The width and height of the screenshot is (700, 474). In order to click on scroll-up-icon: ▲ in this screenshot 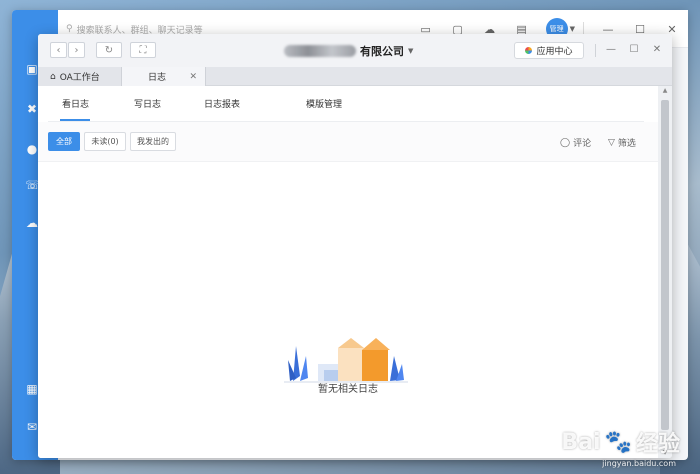, I will do `click(665, 91)`.